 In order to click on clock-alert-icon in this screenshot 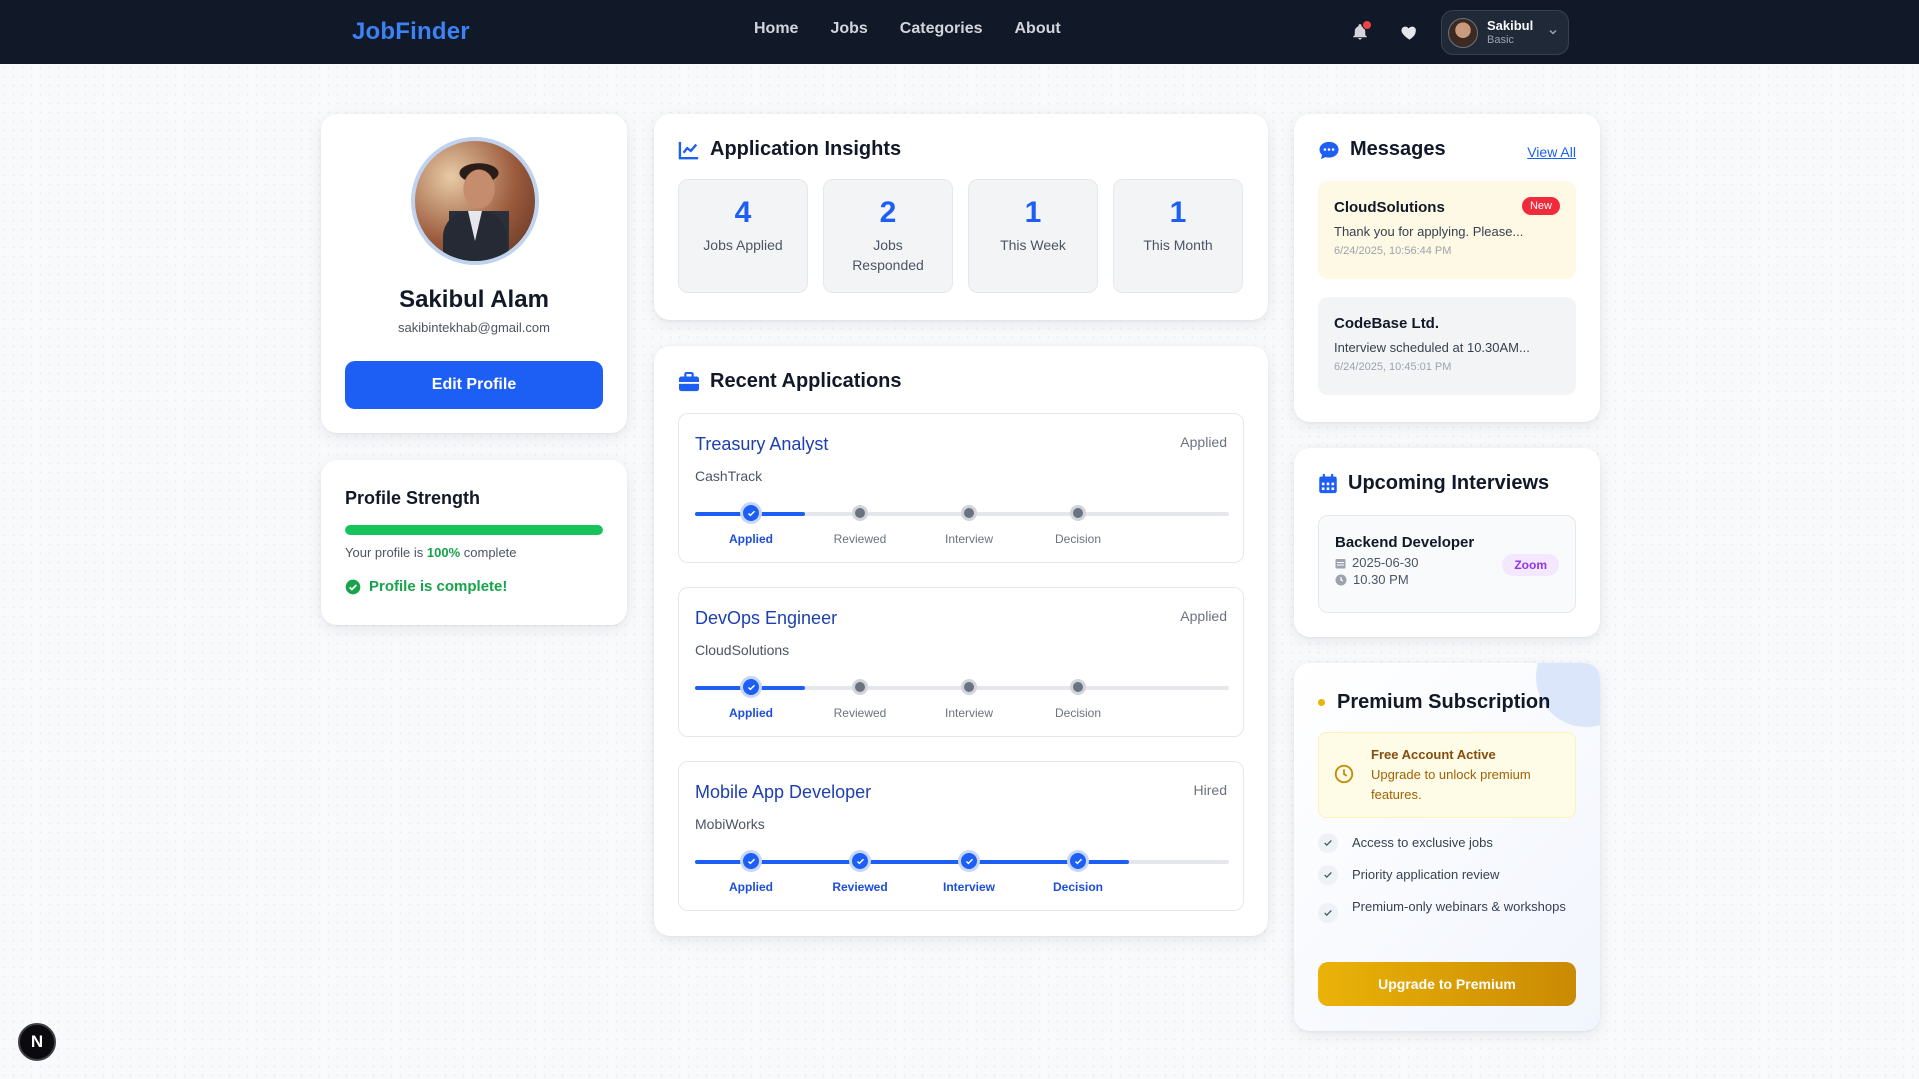, I will do `click(1344, 774)`.